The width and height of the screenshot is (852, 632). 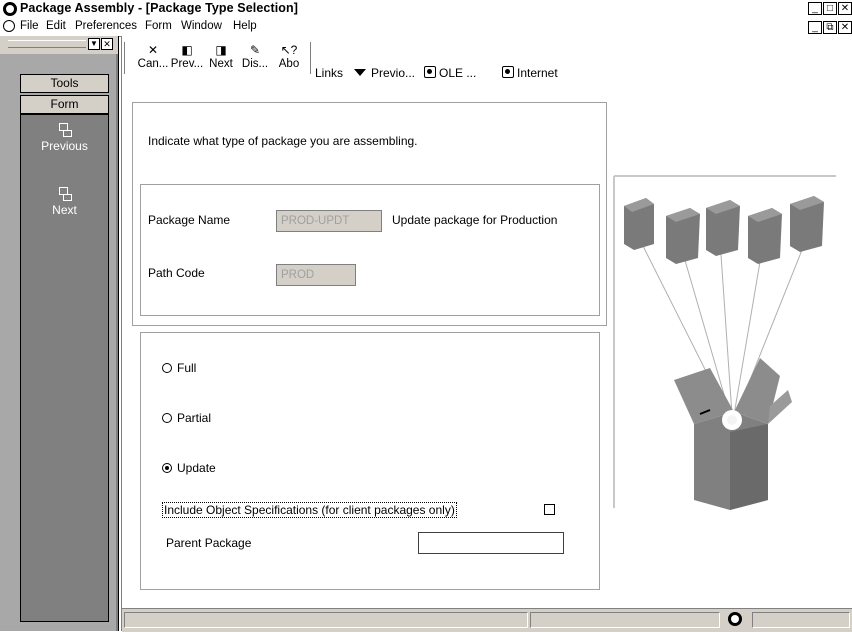 What do you see at coordinates (221, 64) in the screenshot?
I see `next-button-label: Next` at bounding box center [221, 64].